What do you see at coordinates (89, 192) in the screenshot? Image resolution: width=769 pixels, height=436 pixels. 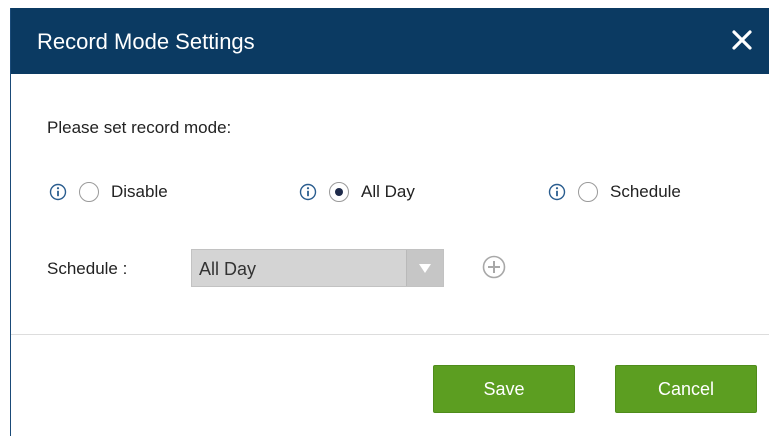 I see `radio-disable` at bounding box center [89, 192].